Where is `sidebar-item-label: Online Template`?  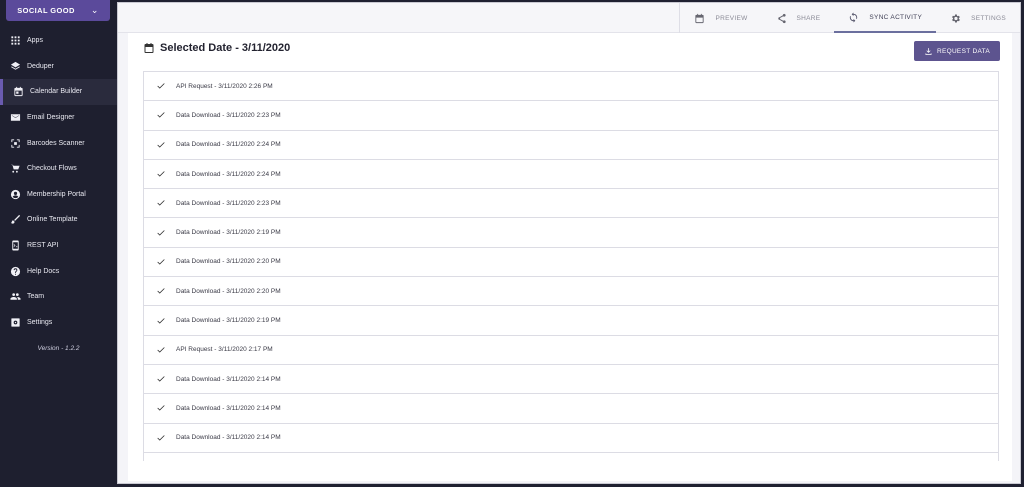
sidebar-item-label: Online Template is located at coordinates (52, 220).